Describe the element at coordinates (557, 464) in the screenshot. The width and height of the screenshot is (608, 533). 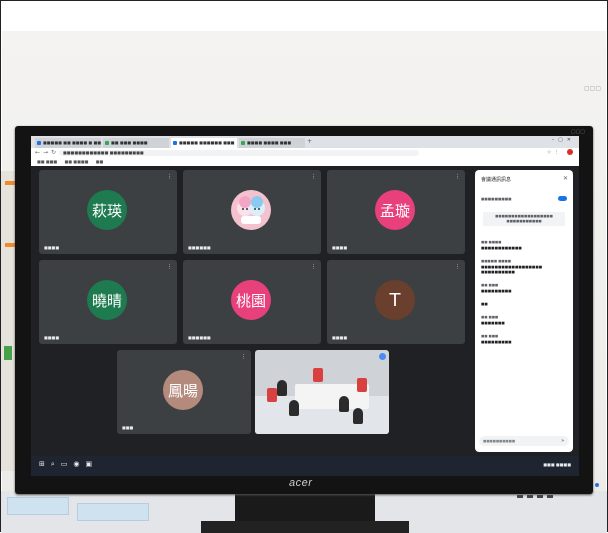
I see `taskbar-clock: ■■■ ■■■■` at that location.